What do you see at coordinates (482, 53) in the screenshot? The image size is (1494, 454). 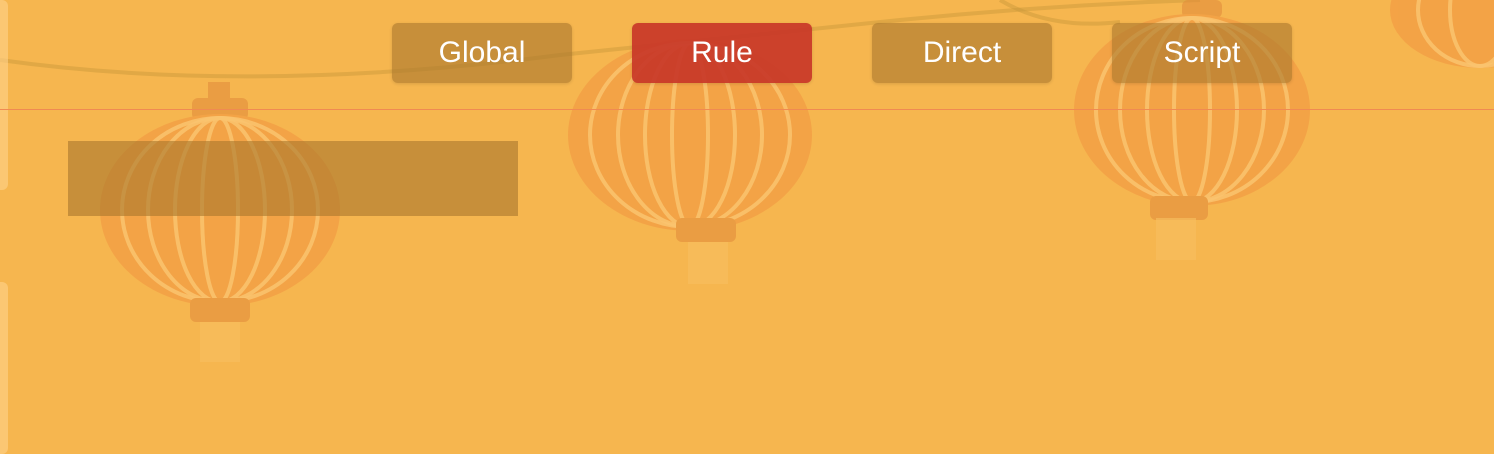 I see `mode-global-button: Global` at bounding box center [482, 53].